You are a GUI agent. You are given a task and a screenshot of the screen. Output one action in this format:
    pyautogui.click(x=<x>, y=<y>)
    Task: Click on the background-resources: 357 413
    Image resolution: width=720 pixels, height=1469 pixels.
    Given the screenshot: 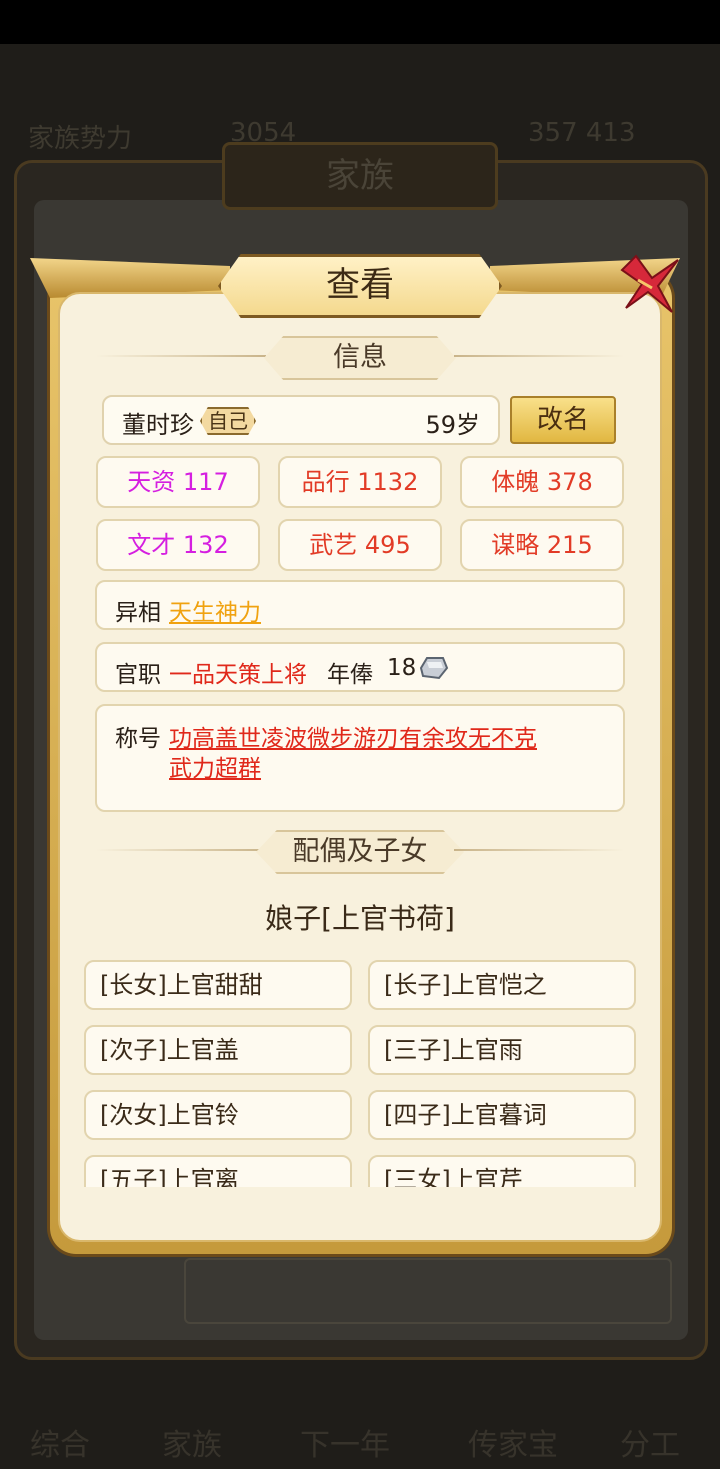 What is the action you would take?
    pyautogui.click(x=582, y=133)
    